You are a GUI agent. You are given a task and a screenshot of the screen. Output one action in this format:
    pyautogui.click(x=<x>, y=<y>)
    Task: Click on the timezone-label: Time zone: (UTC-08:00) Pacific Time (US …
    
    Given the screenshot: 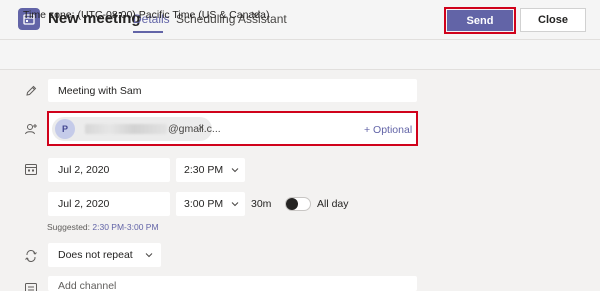 What is the action you would take?
    pyautogui.click(x=146, y=15)
    